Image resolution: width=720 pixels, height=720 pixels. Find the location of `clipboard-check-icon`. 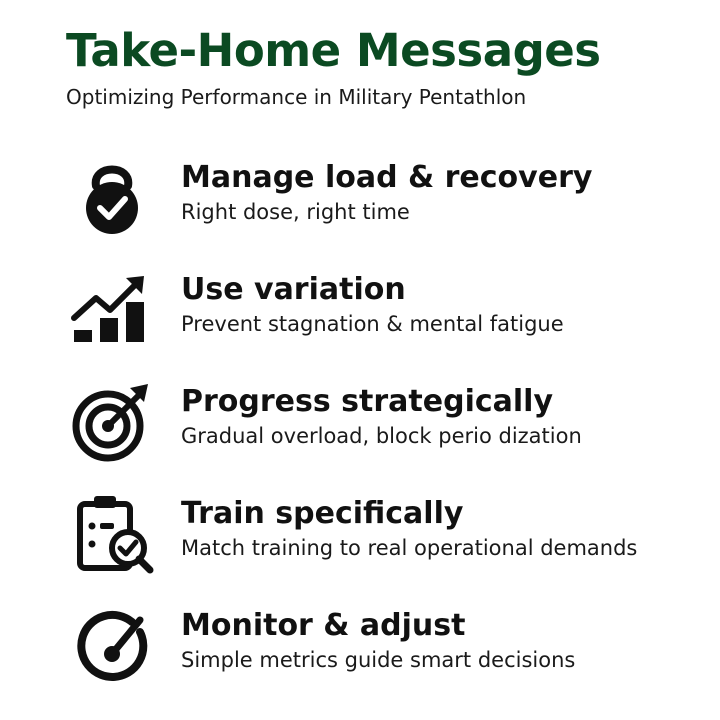

clipboard-check-icon is located at coordinates (112, 534).